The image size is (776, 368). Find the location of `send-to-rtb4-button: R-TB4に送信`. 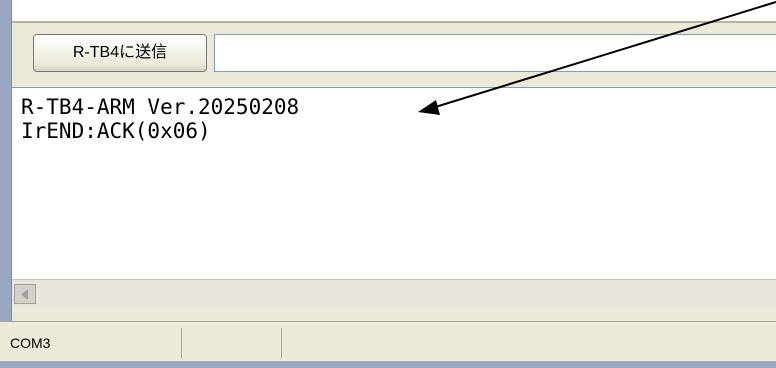

send-to-rtb4-button: R-TB4に送信 is located at coordinates (120, 53).